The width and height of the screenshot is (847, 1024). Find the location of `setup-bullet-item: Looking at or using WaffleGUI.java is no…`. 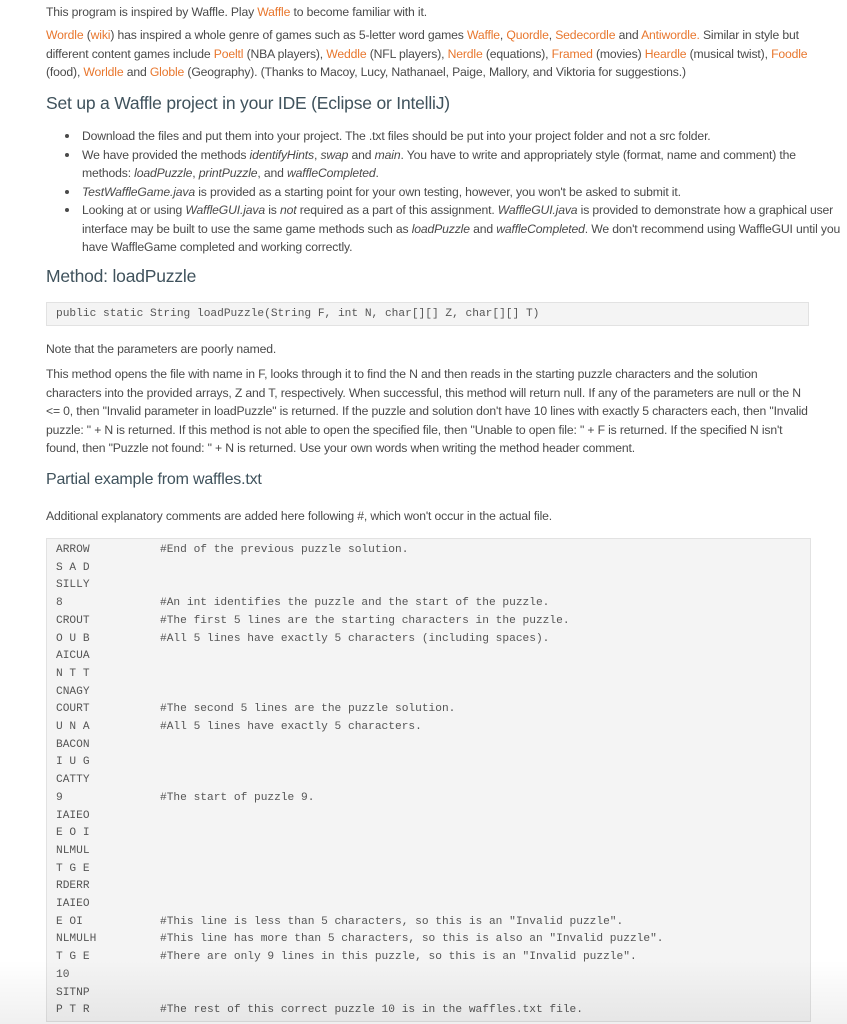

setup-bullet-item: Looking at or using WaffleGUI.java is no… is located at coordinates (456, 229).